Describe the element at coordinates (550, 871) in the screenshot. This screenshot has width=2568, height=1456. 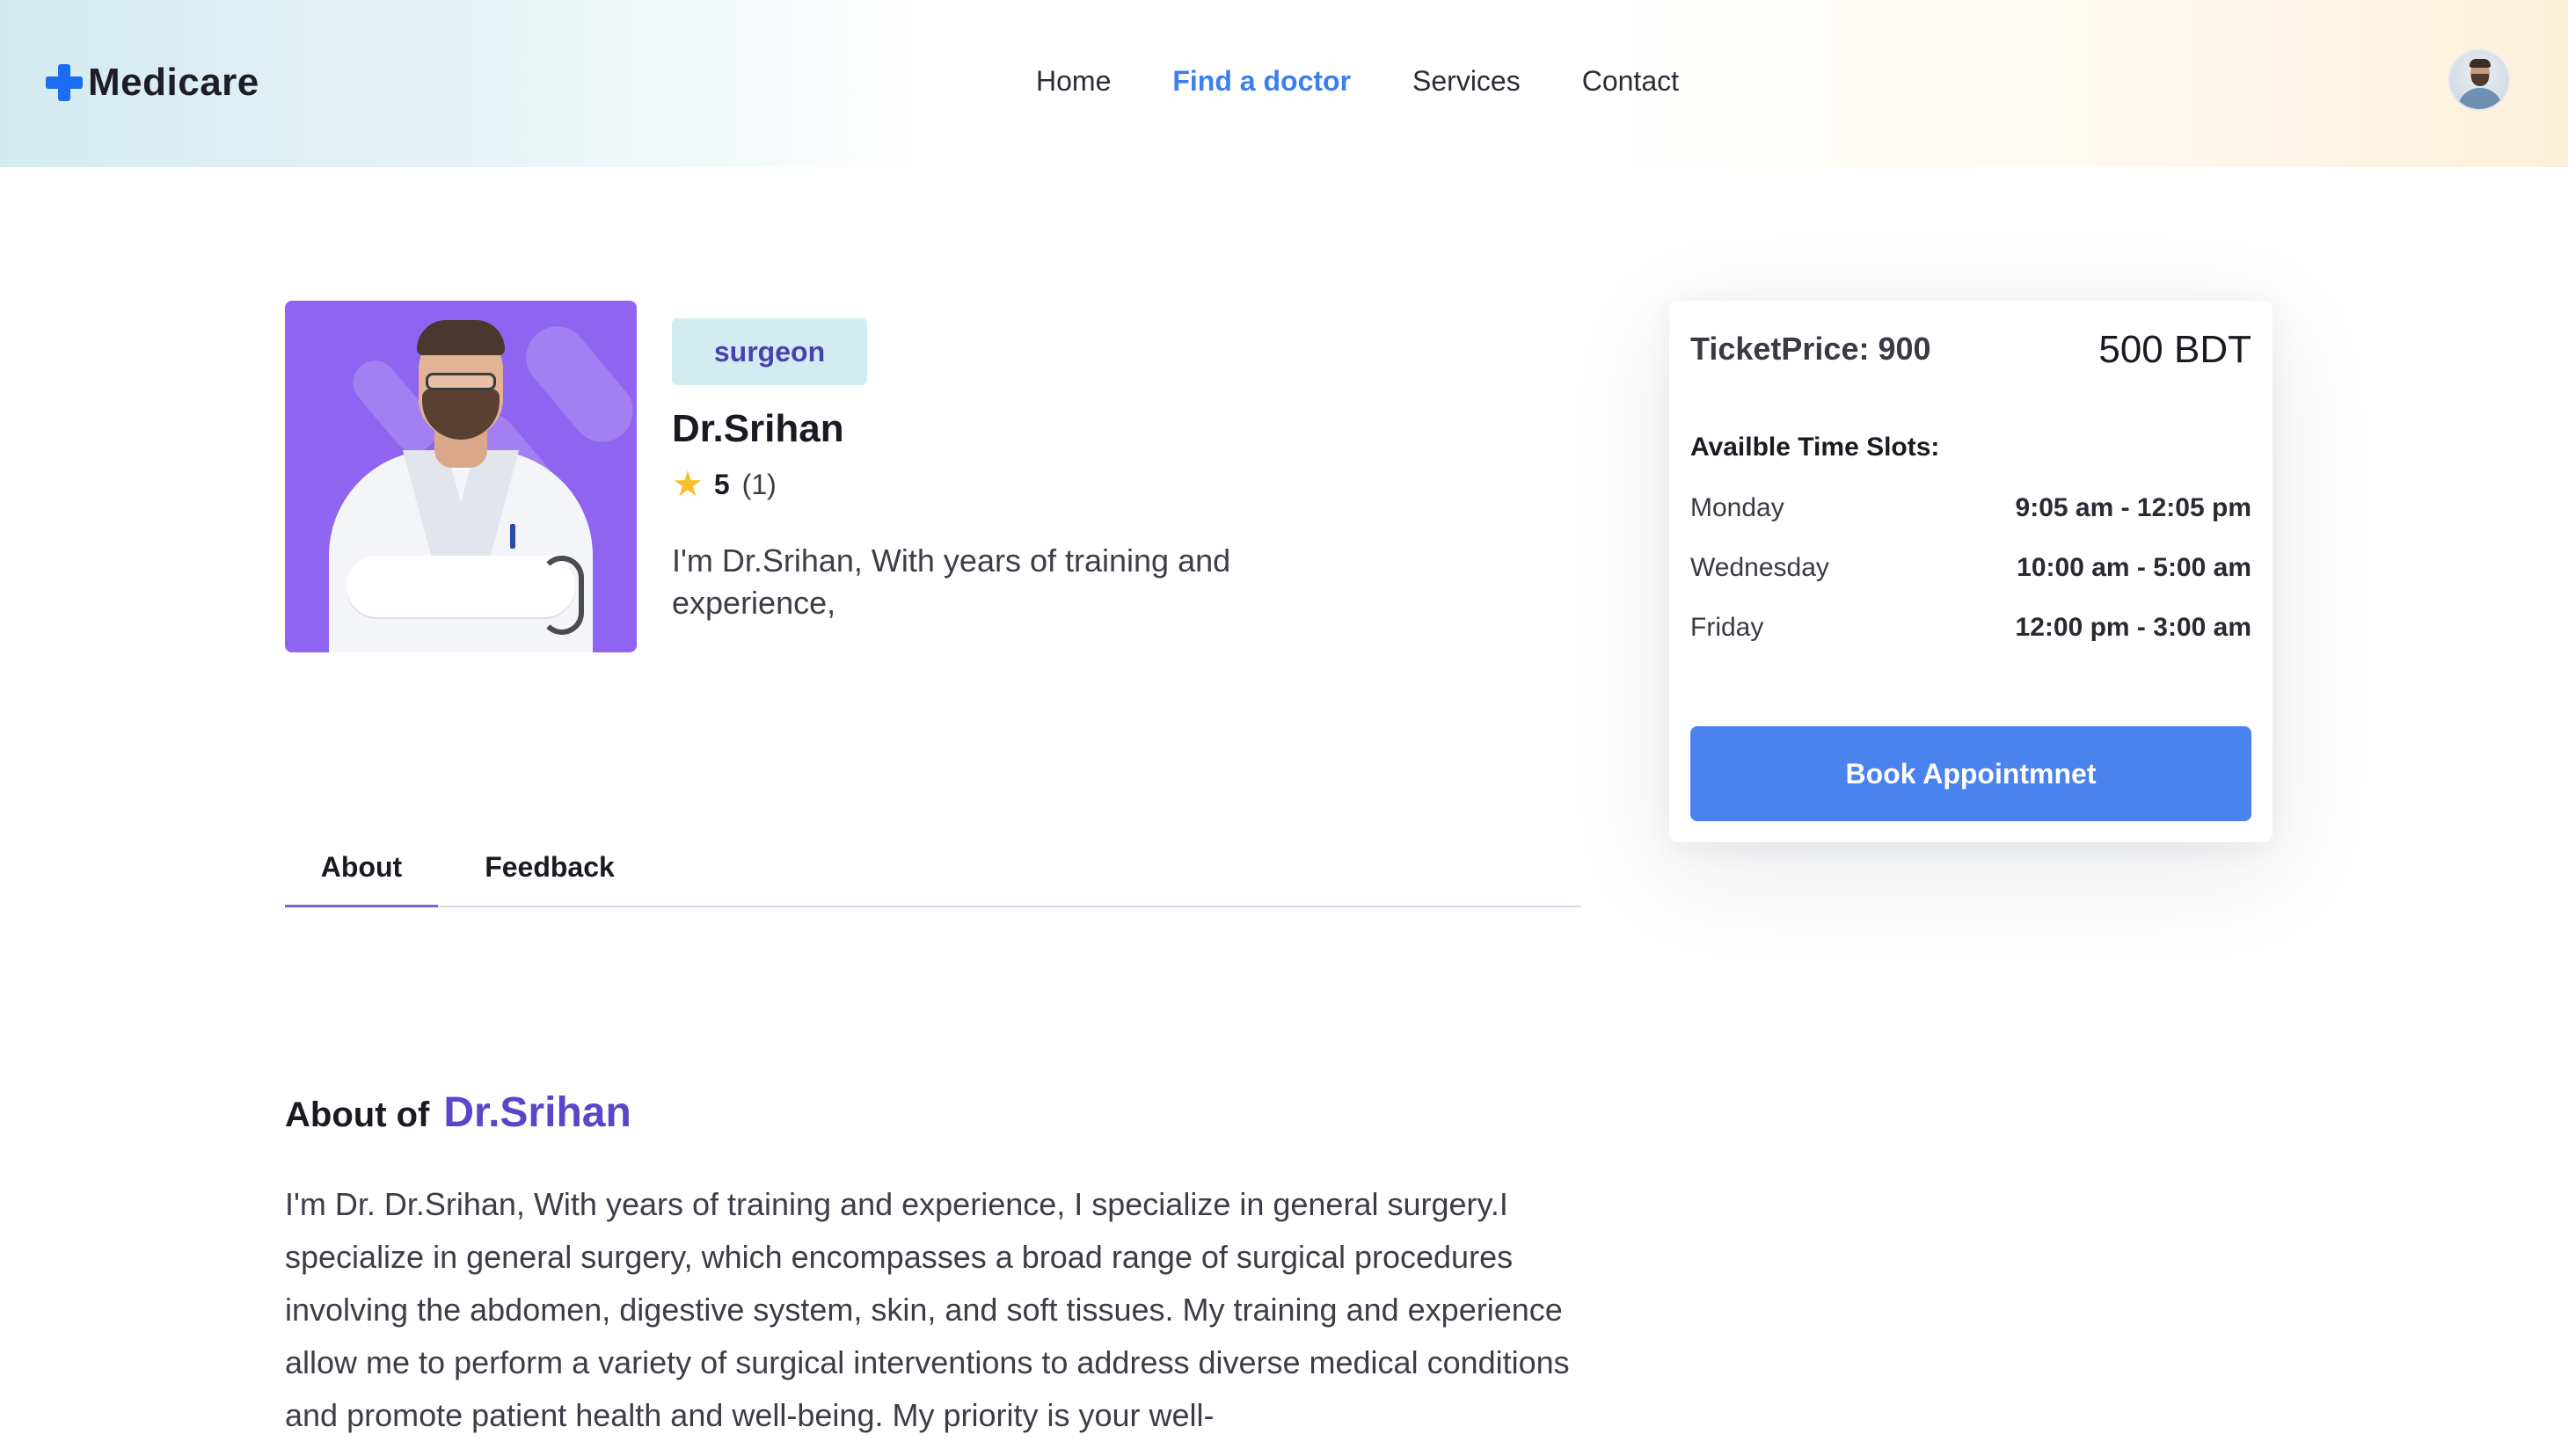
I see `tab-feedback: Feedback` at that location.